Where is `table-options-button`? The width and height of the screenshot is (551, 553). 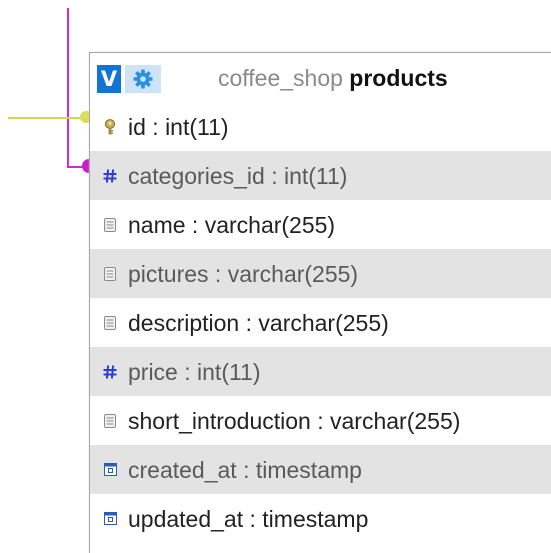 table-options-button is located at coordinates (143, 79).